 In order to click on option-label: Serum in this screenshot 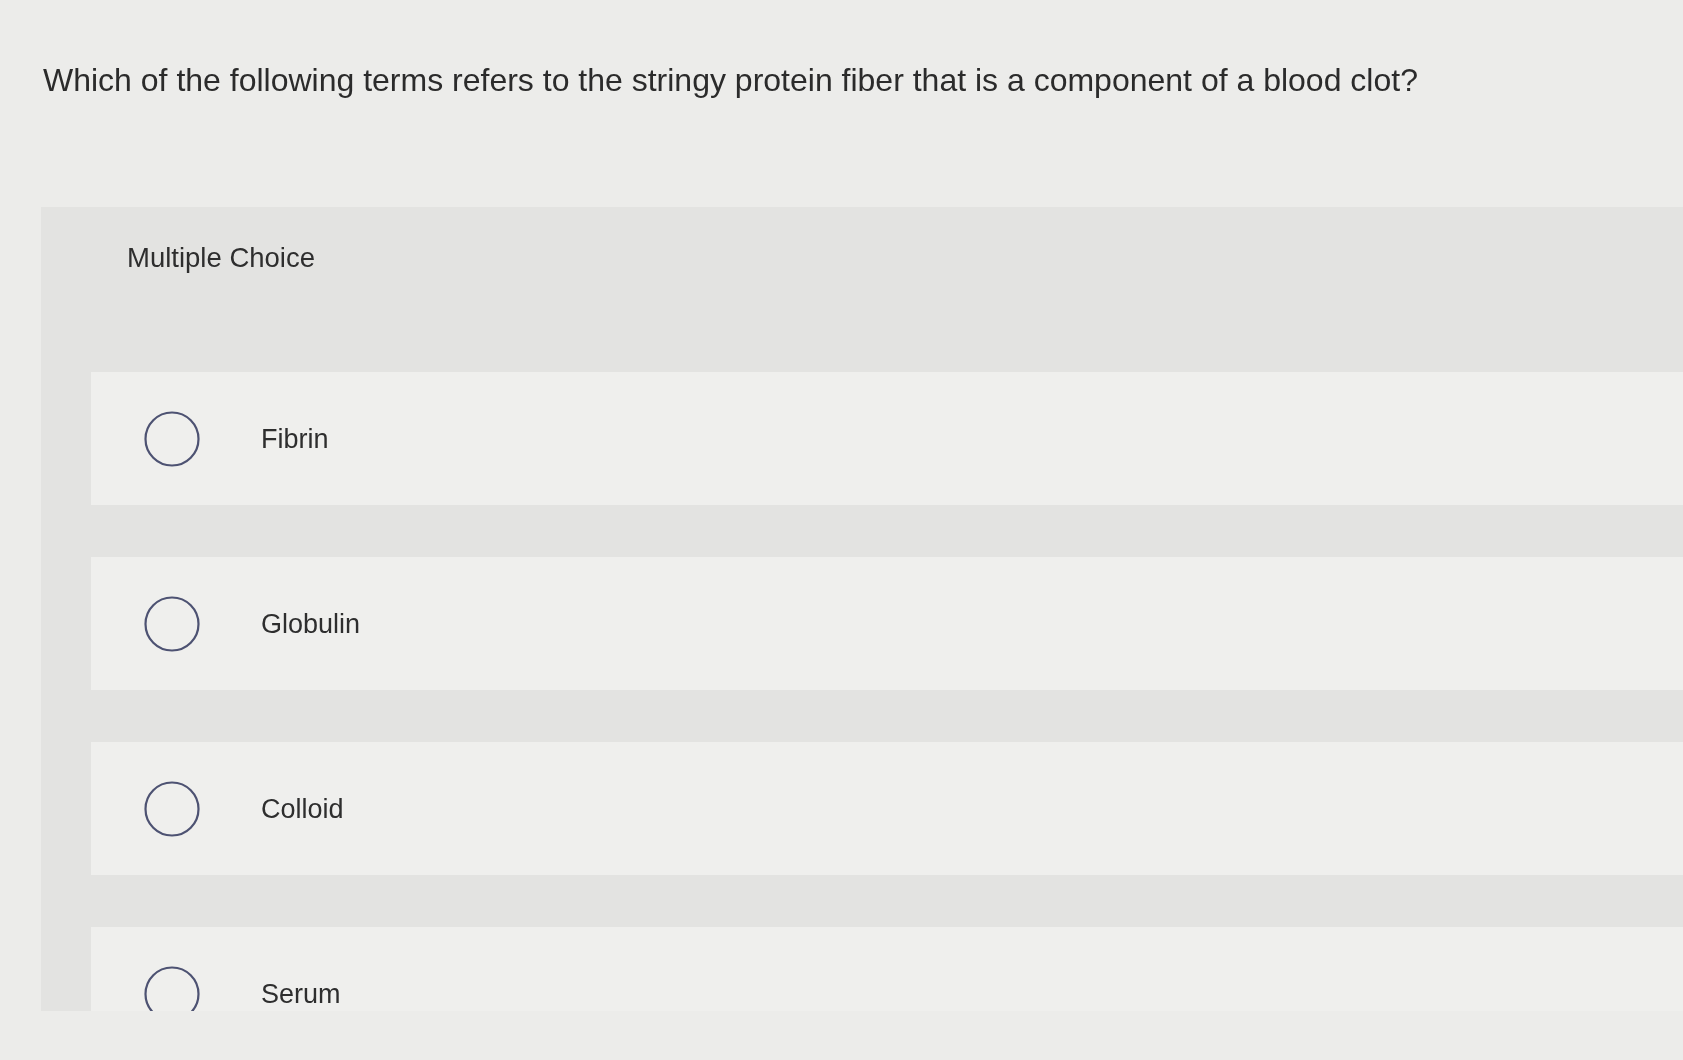, I will do `click(301, 993)`.